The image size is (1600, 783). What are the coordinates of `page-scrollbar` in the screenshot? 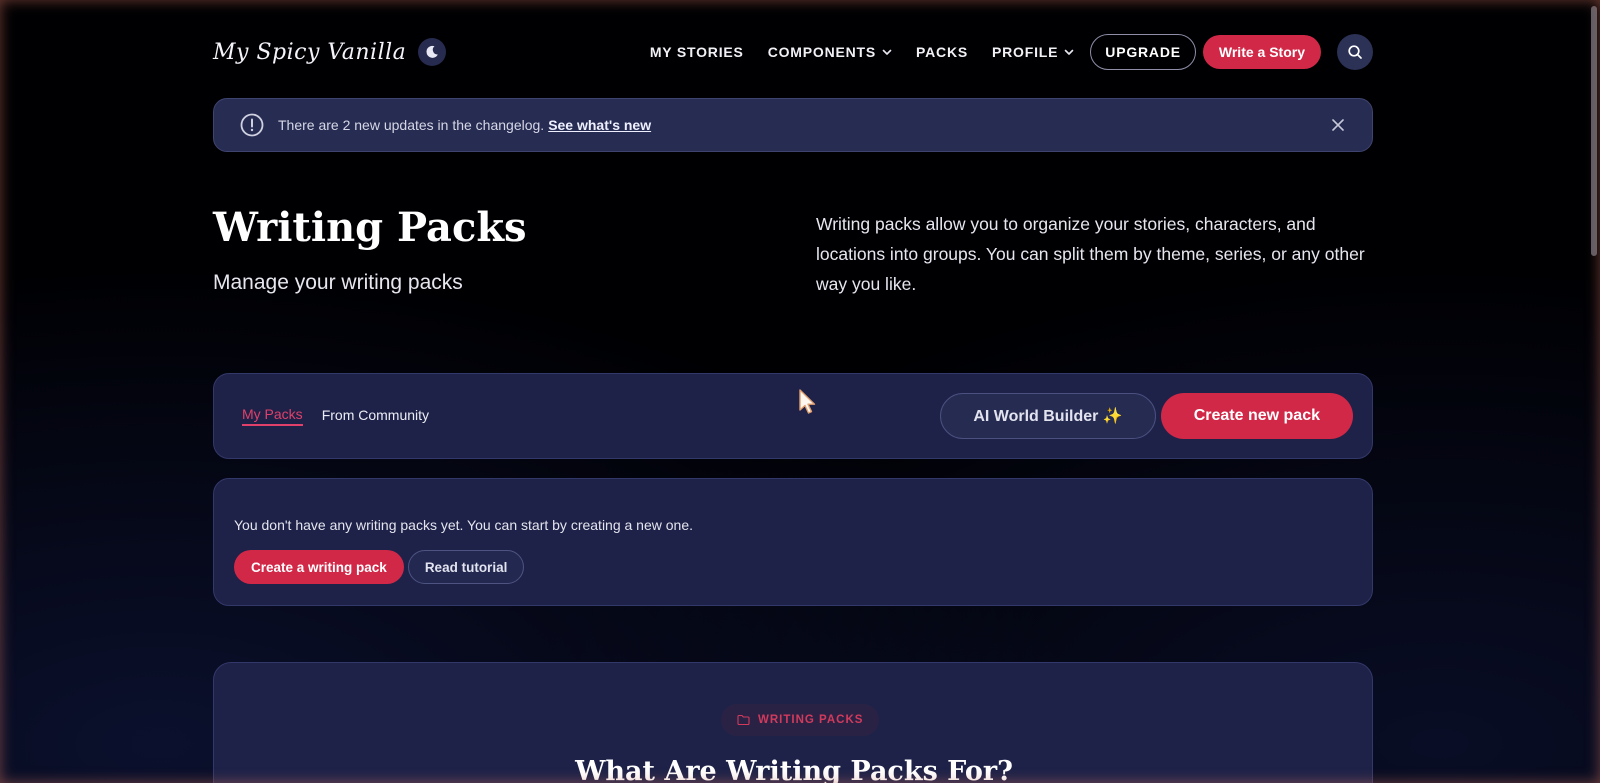 It's located at (1593, 391).